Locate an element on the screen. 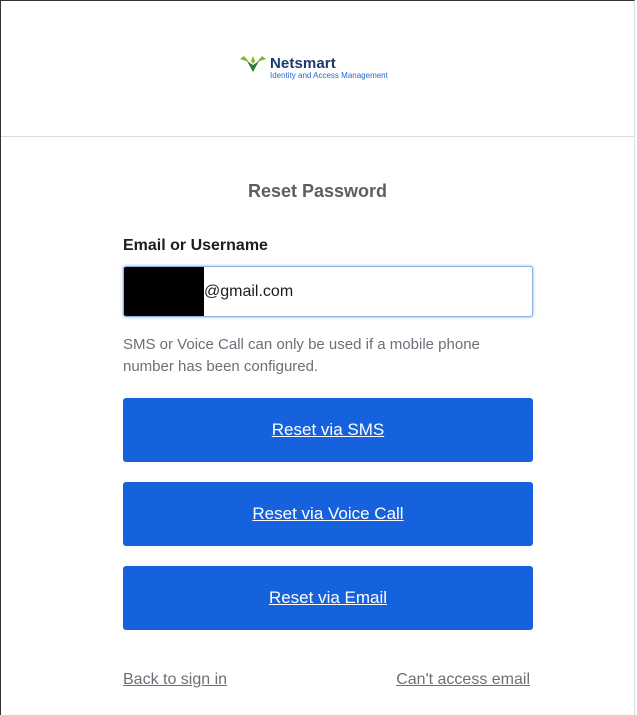 The image size is (637, 715). reset-via-email-button: Reset via Email is located at coordinates (328, 598).